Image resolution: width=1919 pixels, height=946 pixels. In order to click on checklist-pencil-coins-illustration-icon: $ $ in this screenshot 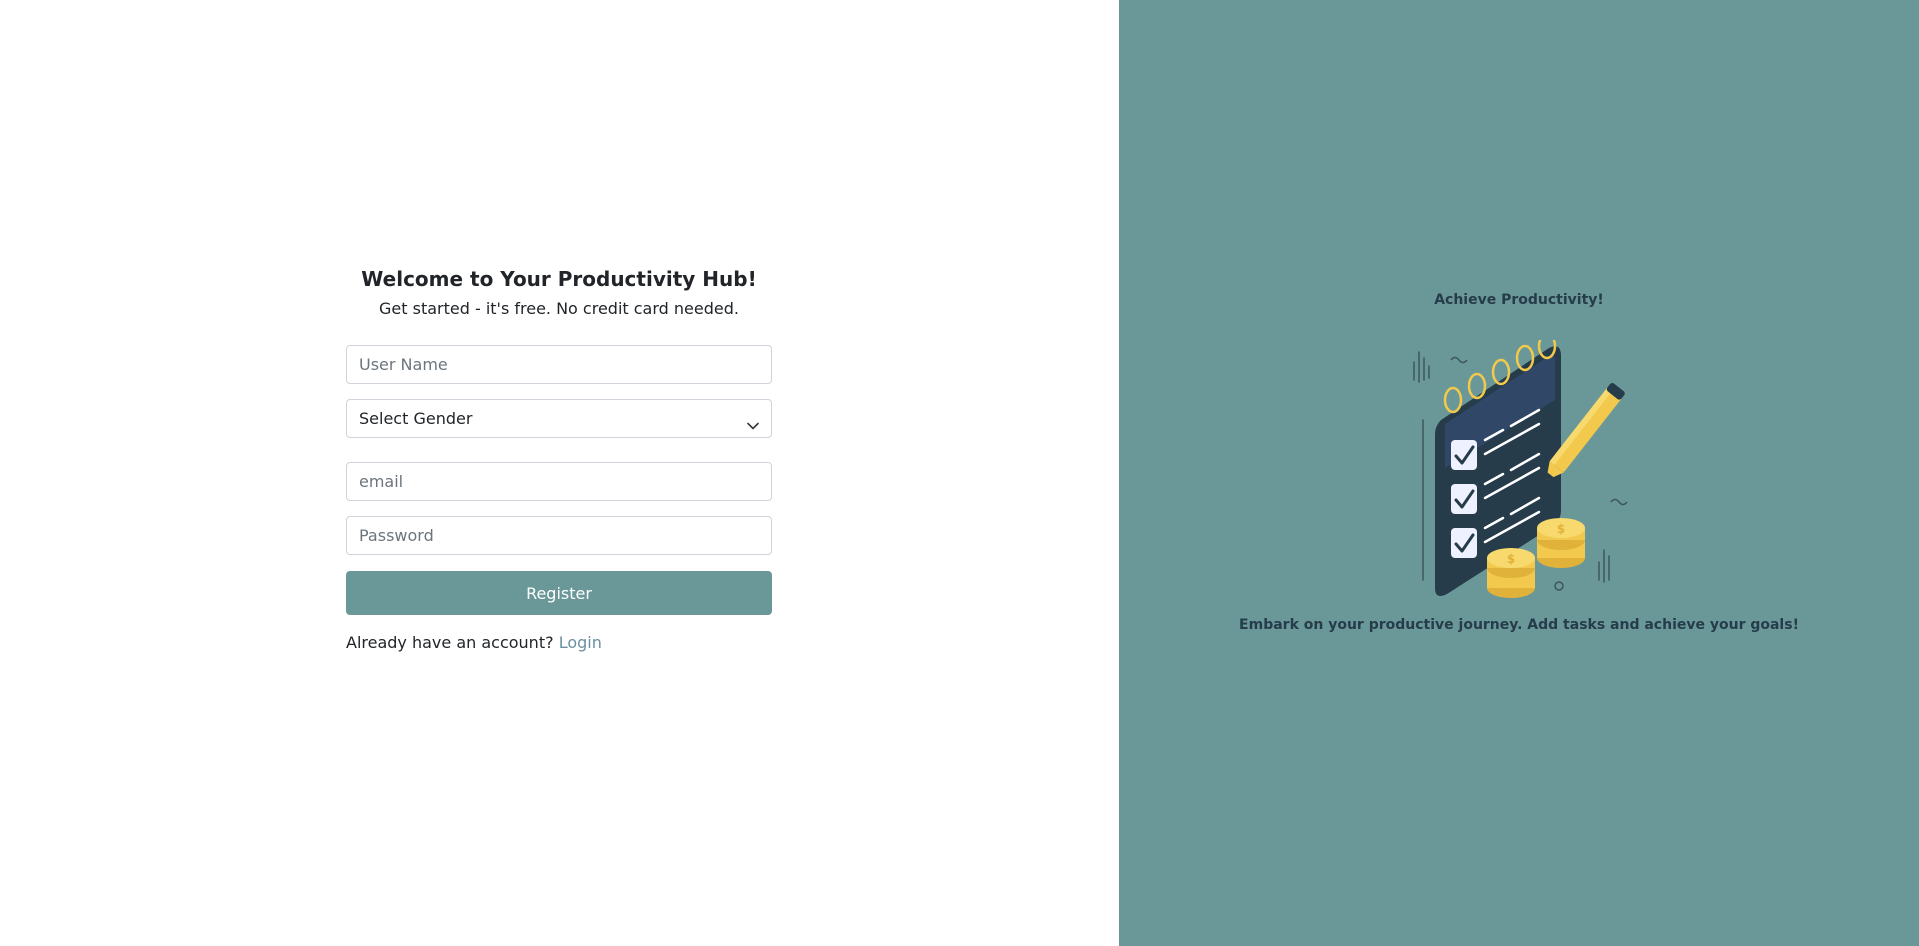, I will do `click(1519, 468)`.